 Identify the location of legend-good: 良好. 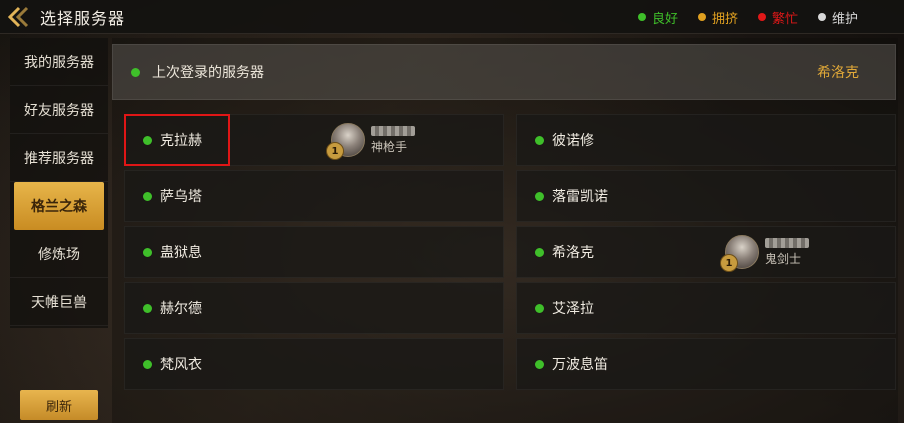
(657, 17).